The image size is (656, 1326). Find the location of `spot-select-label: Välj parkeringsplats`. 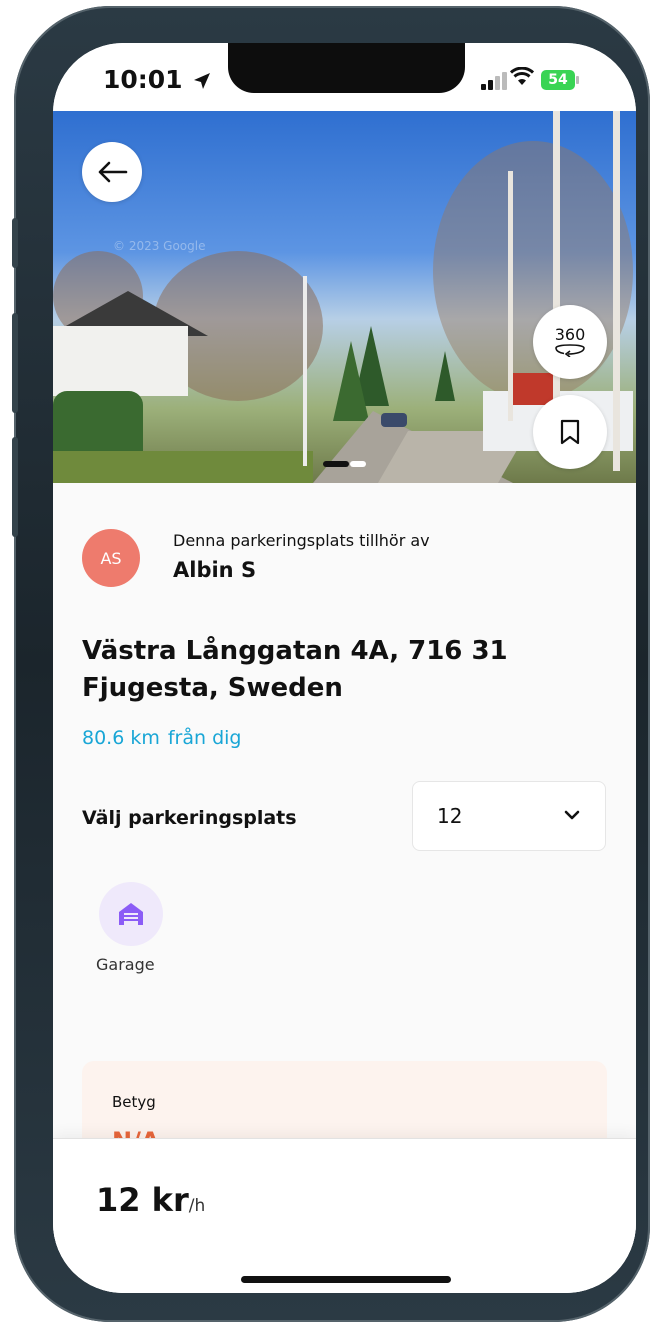

spot-select-label: Välj parkeringsplats is located at coordinates (189, 818).